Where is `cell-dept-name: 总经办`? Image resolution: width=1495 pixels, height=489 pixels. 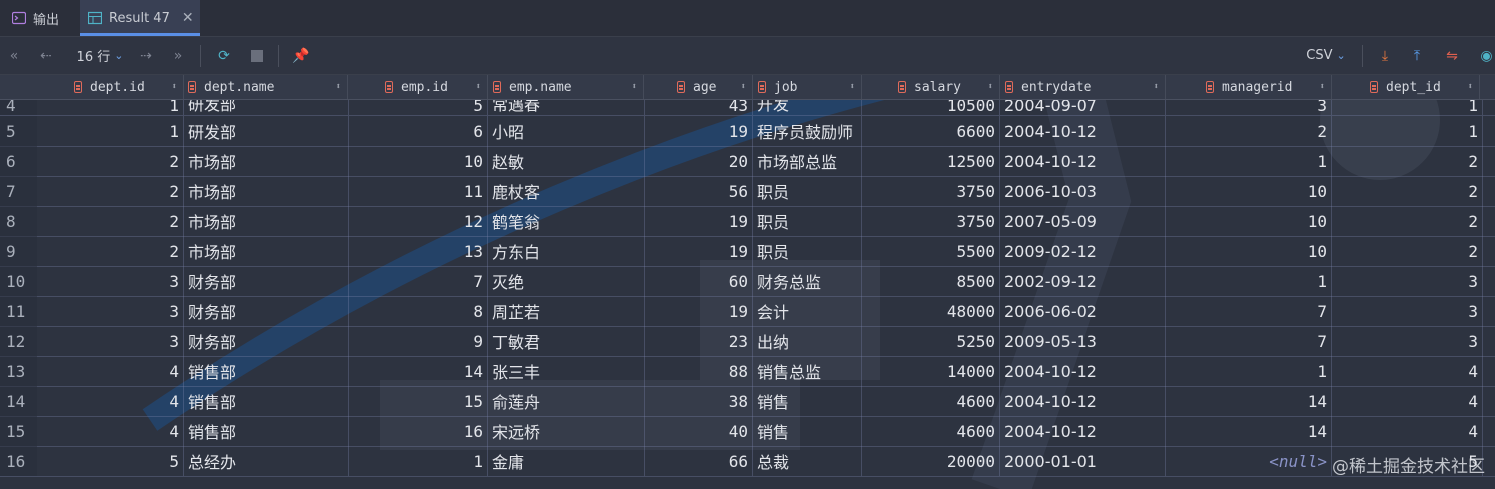
cell-dept-name: 总经办 is located at coordinates (266, 461).